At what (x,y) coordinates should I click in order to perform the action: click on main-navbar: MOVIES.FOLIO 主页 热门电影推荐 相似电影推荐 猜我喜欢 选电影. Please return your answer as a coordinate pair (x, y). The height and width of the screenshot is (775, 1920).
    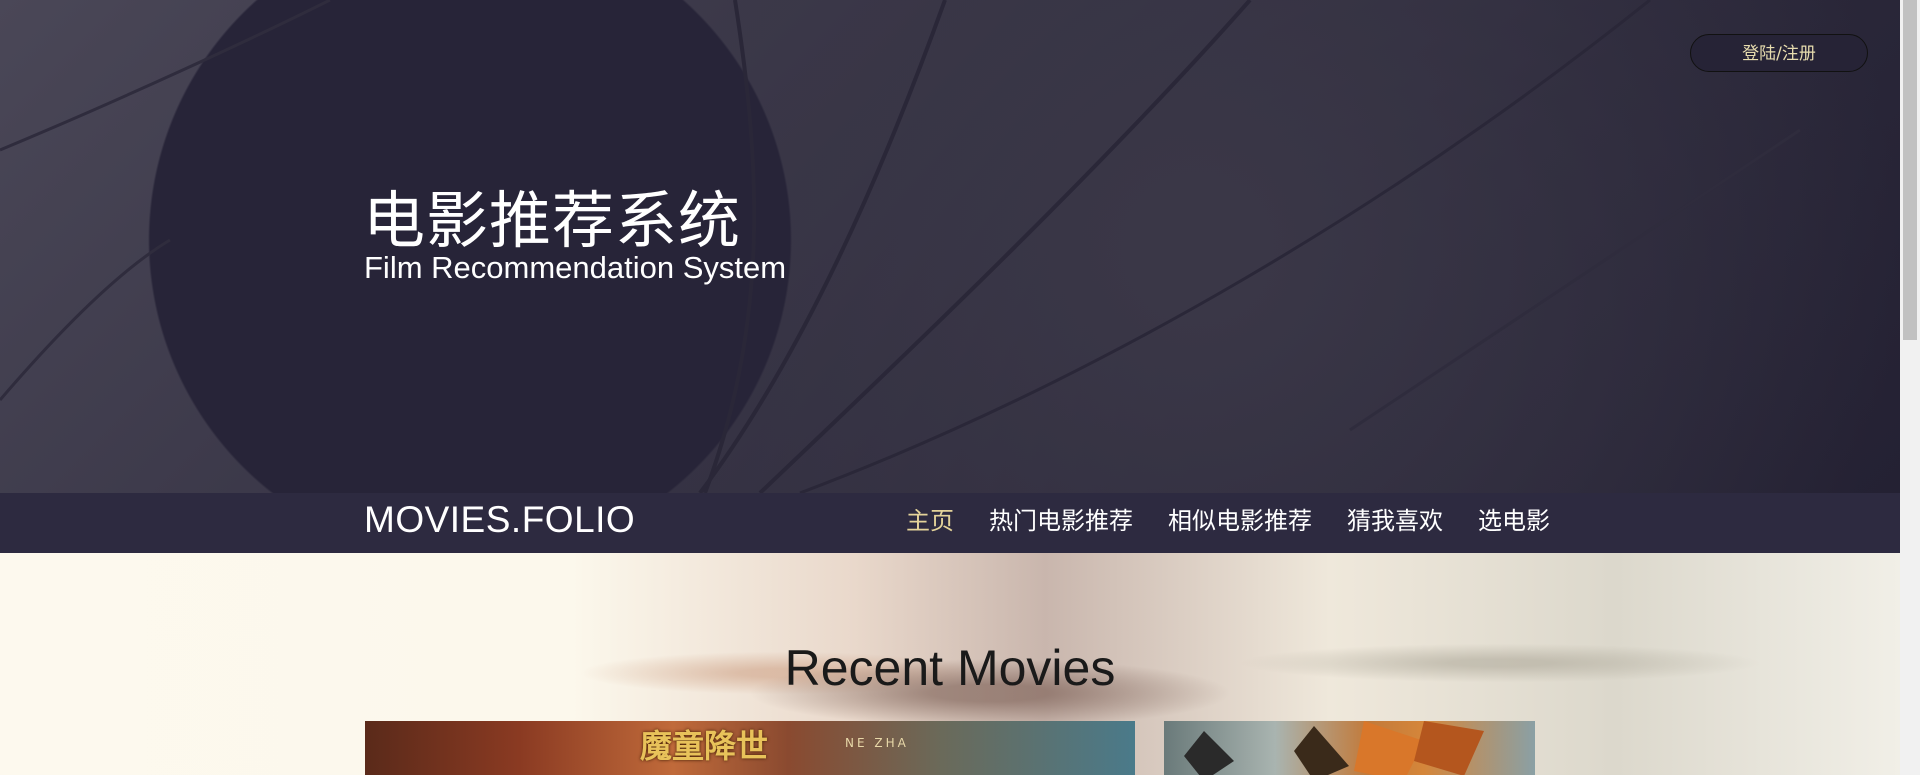
    Looking at the image, I should click on (950, 523).